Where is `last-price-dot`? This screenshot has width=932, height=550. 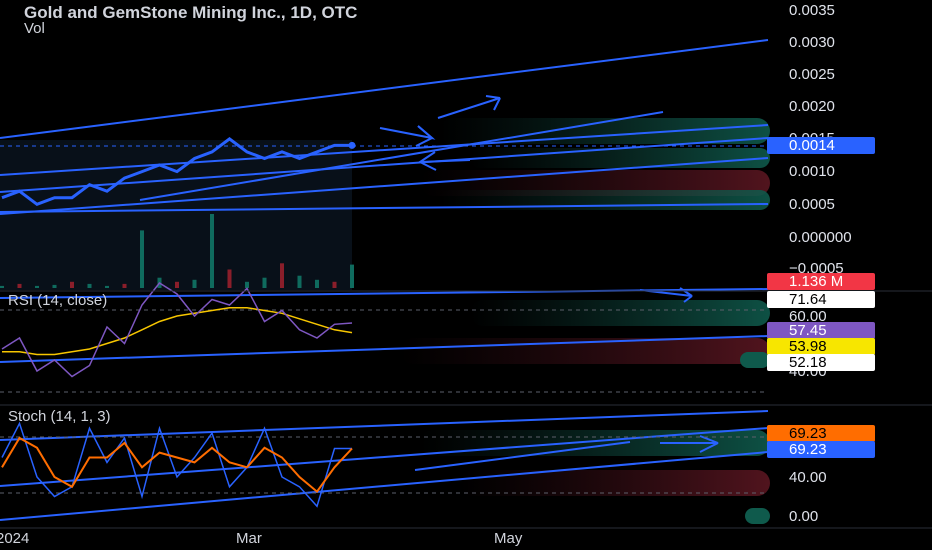 last-price-dot is located at coordinates (352, 145).